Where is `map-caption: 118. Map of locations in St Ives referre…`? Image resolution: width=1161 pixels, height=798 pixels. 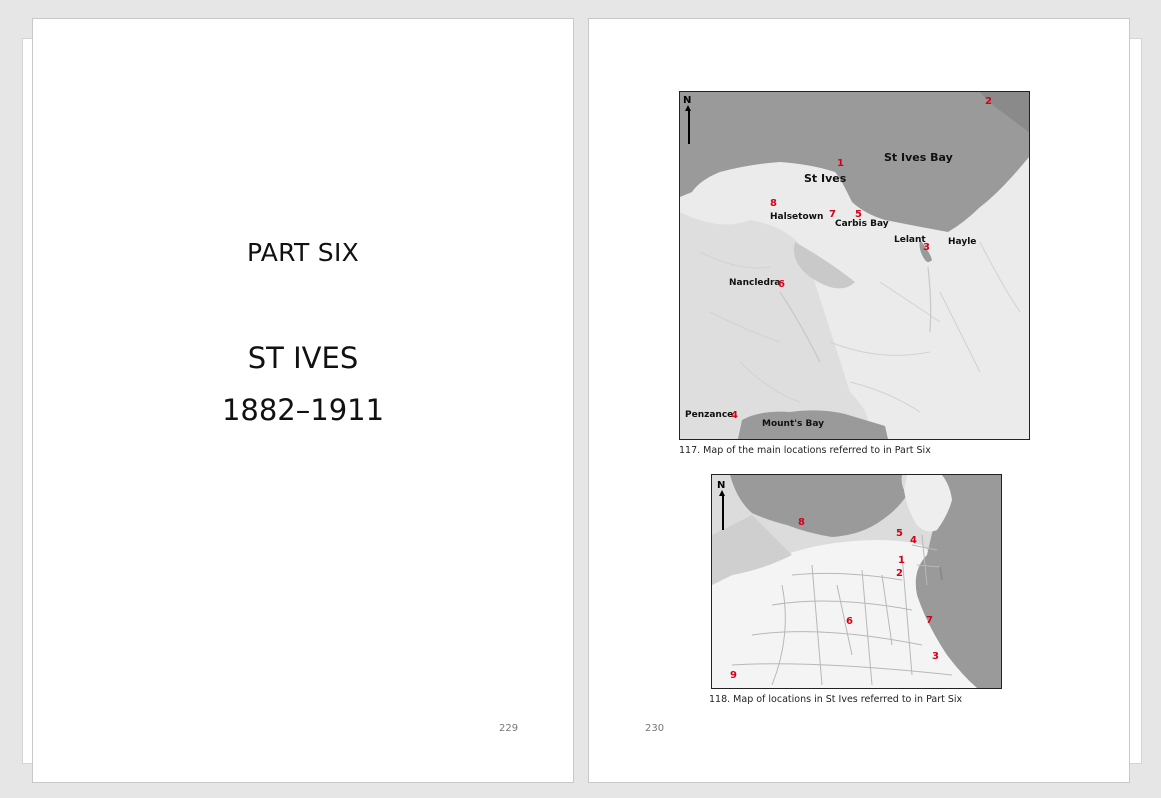 map-caption: 118. Map of locations in St Ives referre… is located at coordinates (836, 699).